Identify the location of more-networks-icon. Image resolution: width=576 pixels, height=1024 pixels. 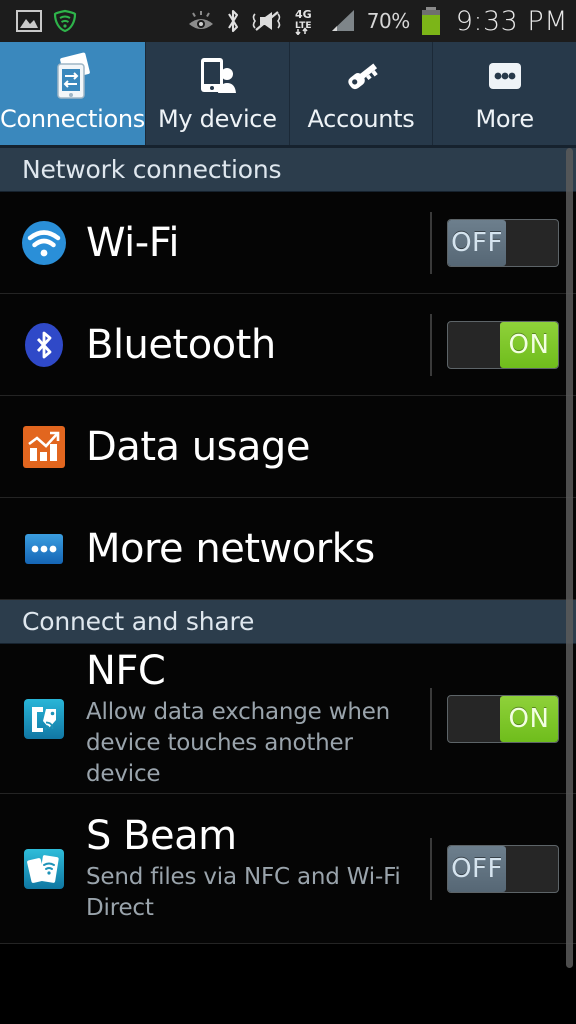
(44, 549).